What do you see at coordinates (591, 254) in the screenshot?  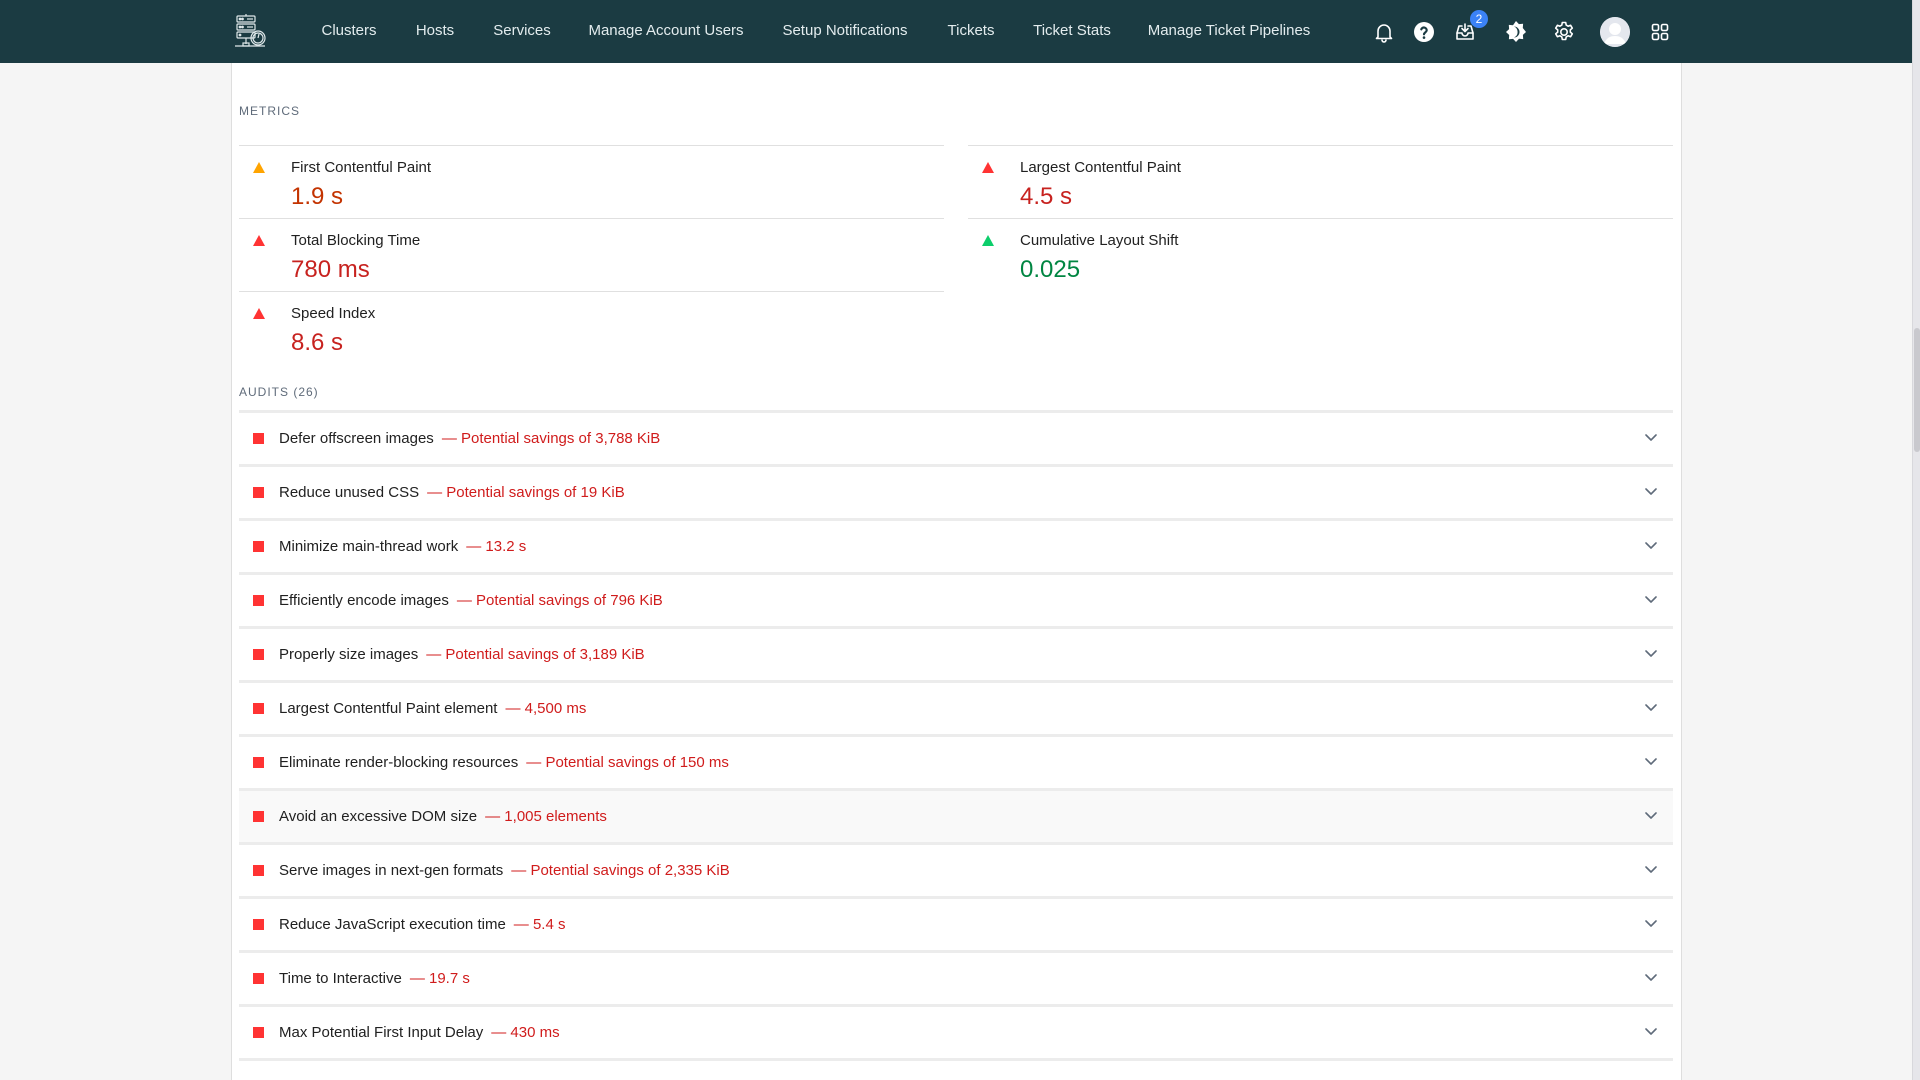 I see `metric-total-blocking-time: Total Blocking Time 780 ms` at bounding box center [591, 254].